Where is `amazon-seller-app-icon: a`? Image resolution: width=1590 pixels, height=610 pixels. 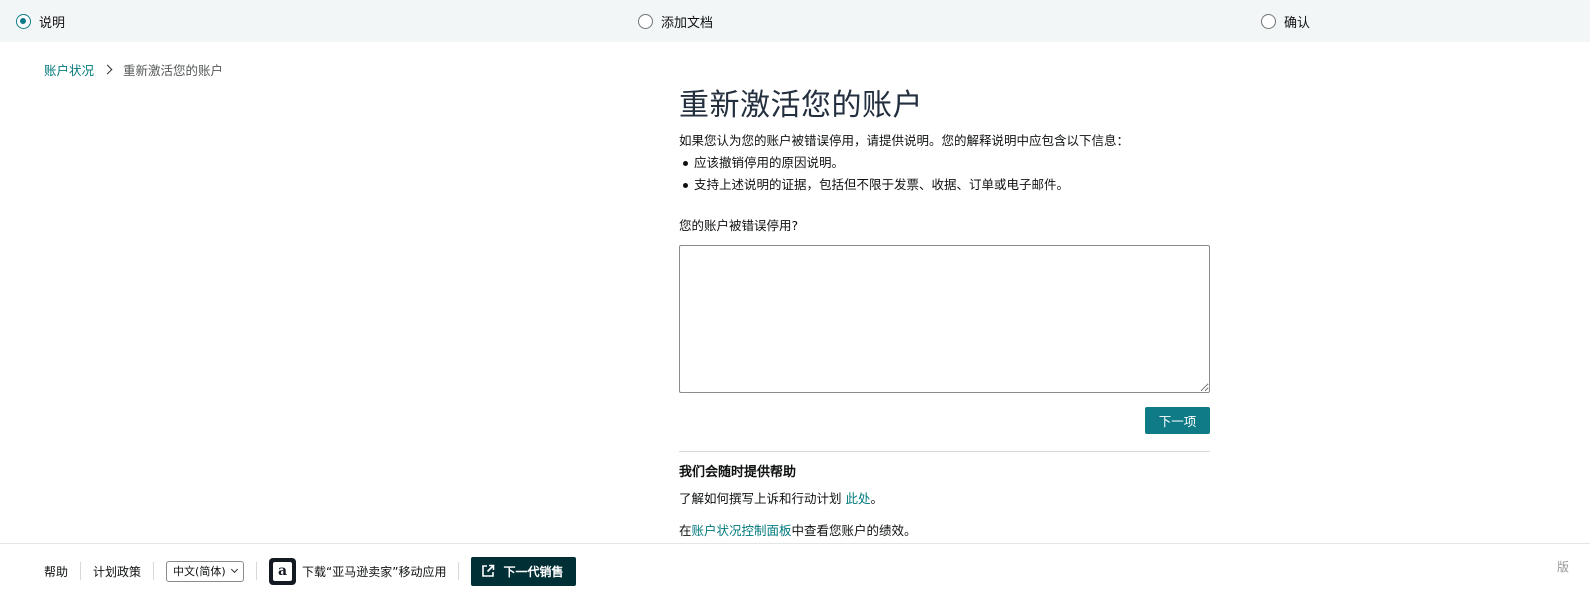 amazon-seller-app-icon: a is located at coordinates (283, 571).